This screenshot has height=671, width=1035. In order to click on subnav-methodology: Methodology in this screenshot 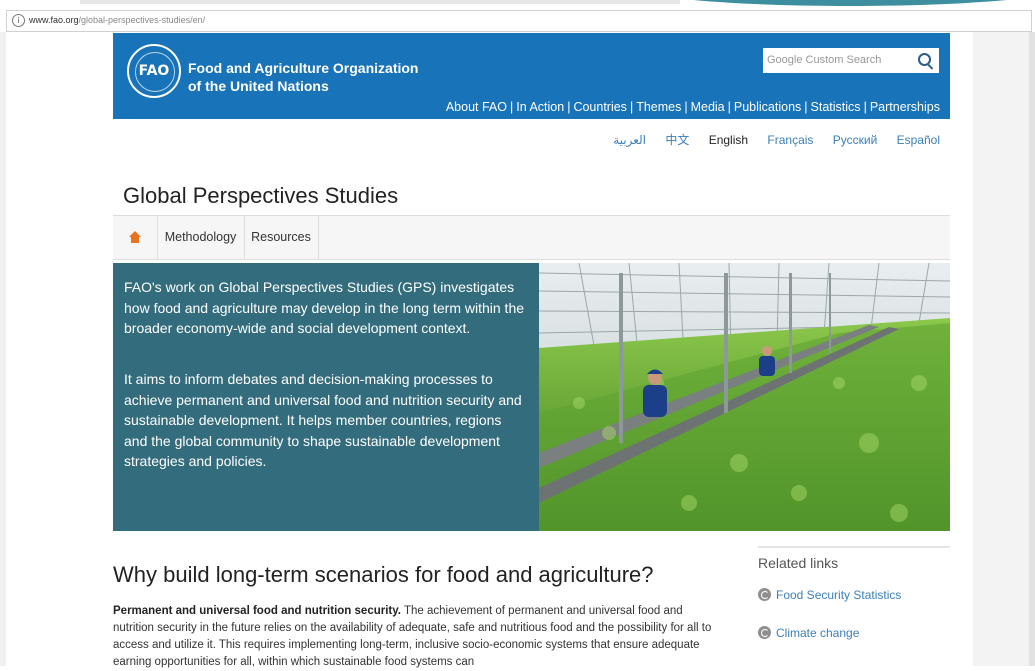, I will do `click(201, 237)`.